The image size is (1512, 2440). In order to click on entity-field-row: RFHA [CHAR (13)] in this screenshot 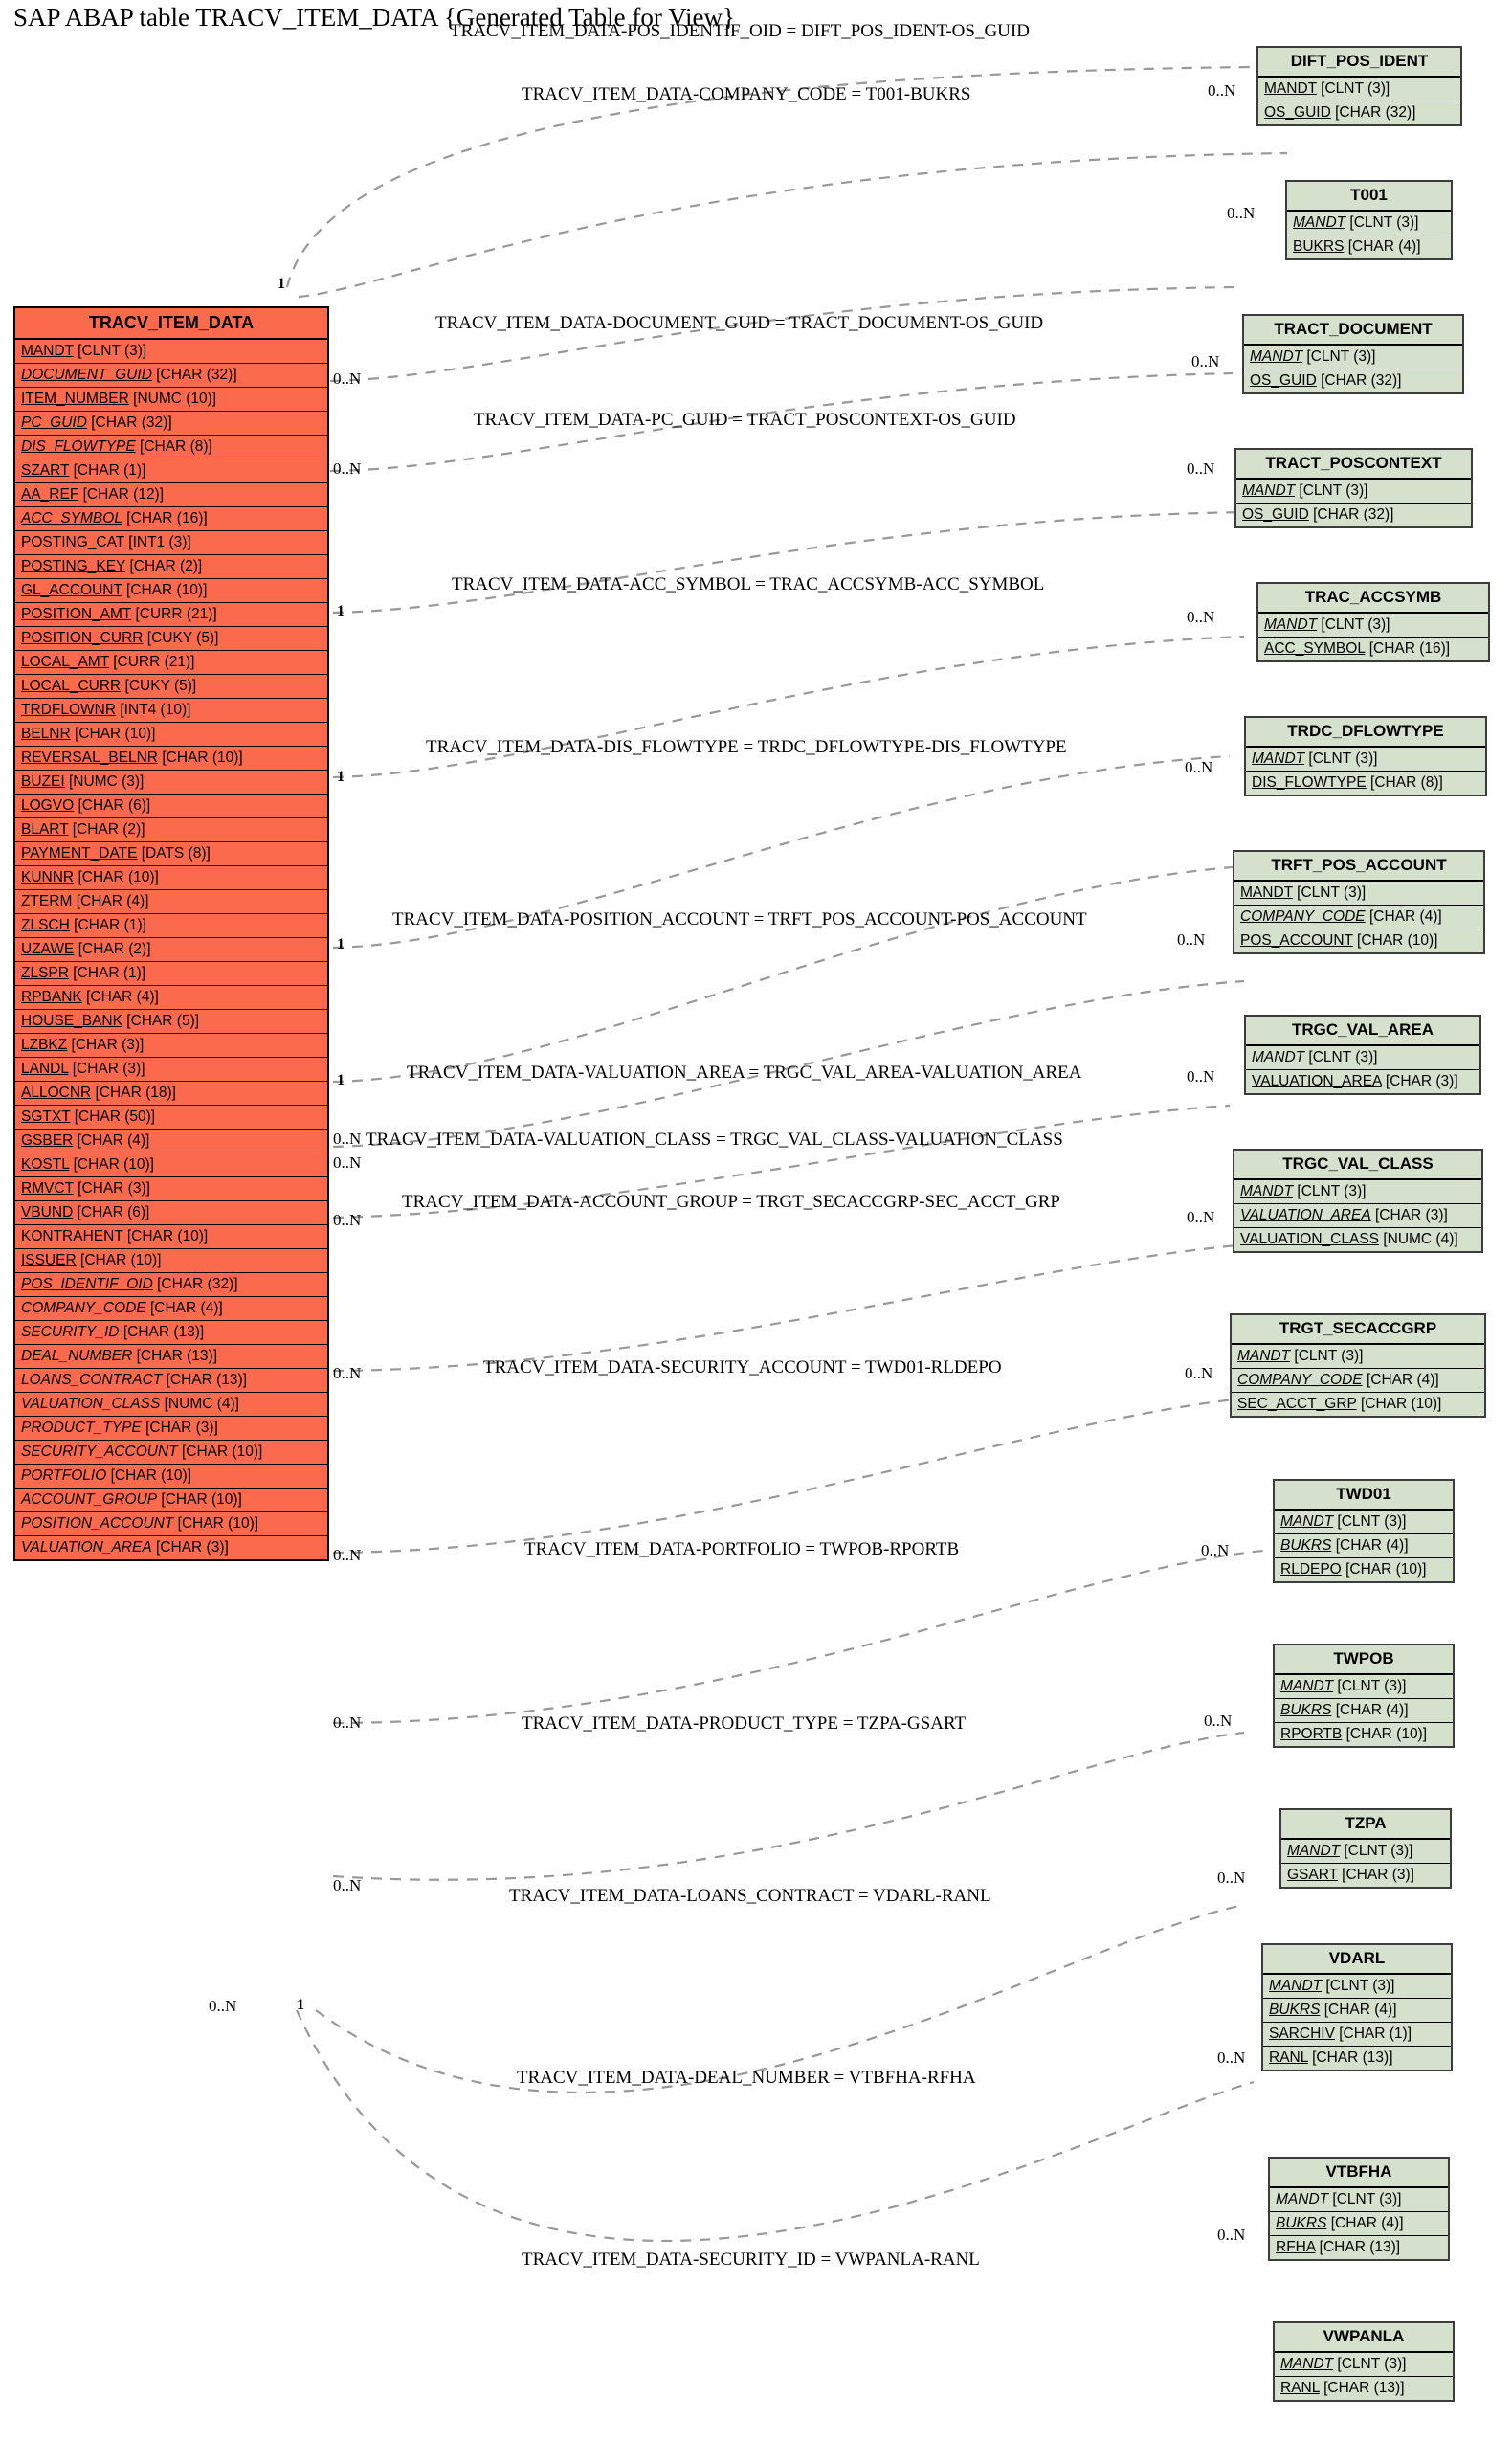, I will do `click(1359, 2247)`.